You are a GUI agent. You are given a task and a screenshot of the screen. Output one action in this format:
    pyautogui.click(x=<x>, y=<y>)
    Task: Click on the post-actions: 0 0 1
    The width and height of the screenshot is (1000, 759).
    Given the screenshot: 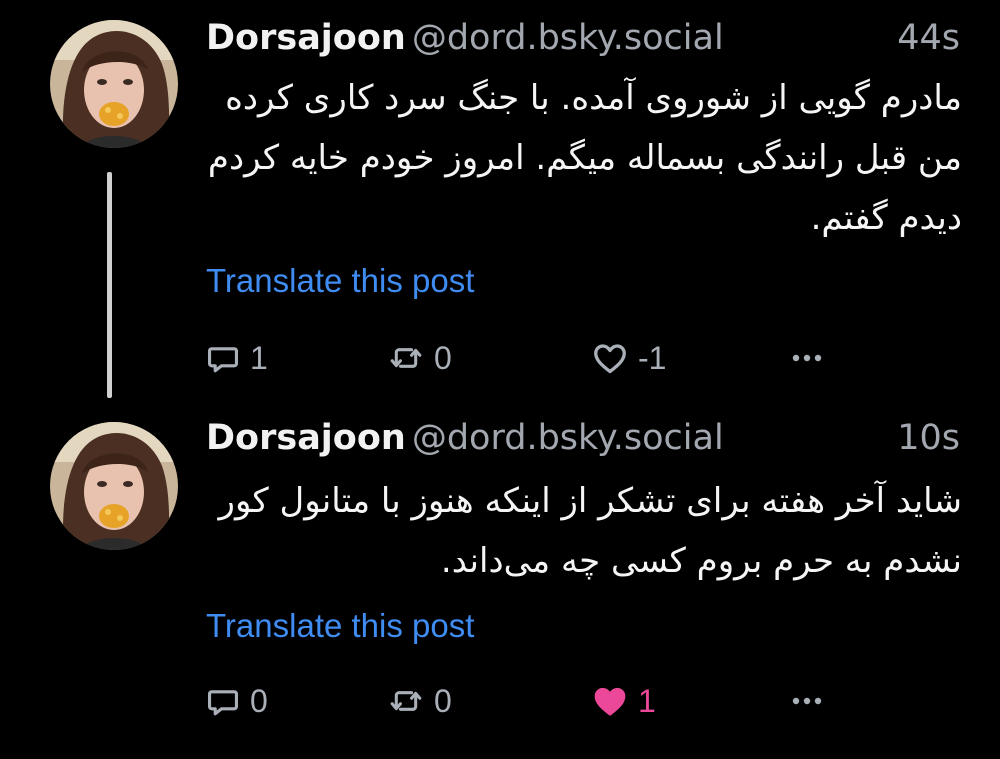 What is the action you would take?
    pyautogui.click(x=526, y=701)
    